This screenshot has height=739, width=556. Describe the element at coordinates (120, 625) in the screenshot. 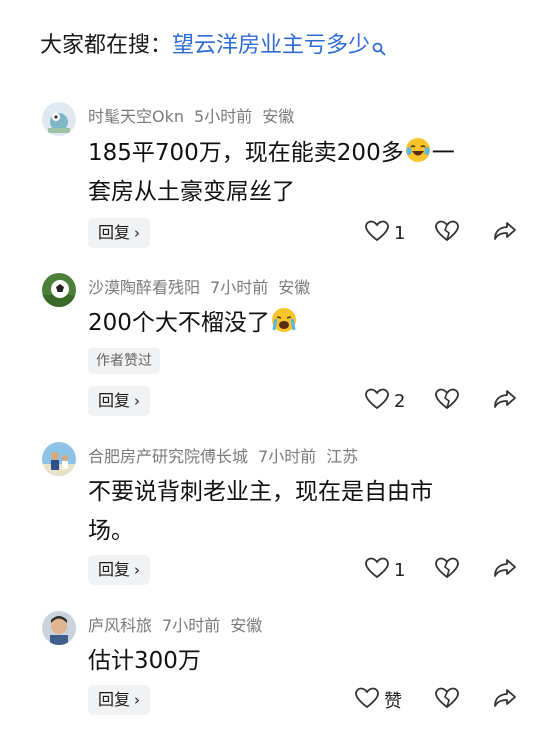

I see `username: 庐风科旅` at that location.